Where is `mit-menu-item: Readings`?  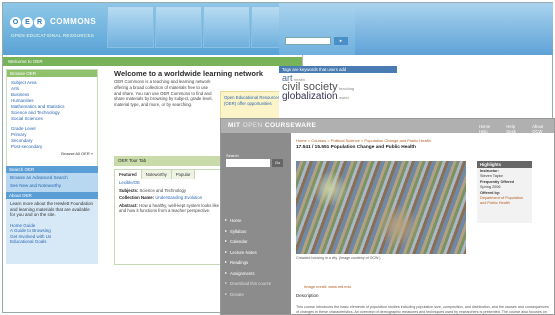
mit-menu-item: Readings is located at coordinates (256, 262).